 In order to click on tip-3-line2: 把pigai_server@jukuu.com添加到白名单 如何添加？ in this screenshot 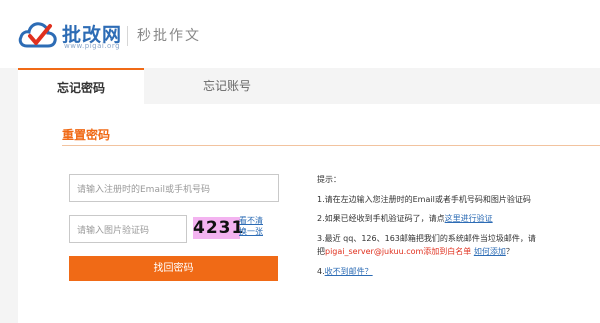, I will do `click(415, 251)`.